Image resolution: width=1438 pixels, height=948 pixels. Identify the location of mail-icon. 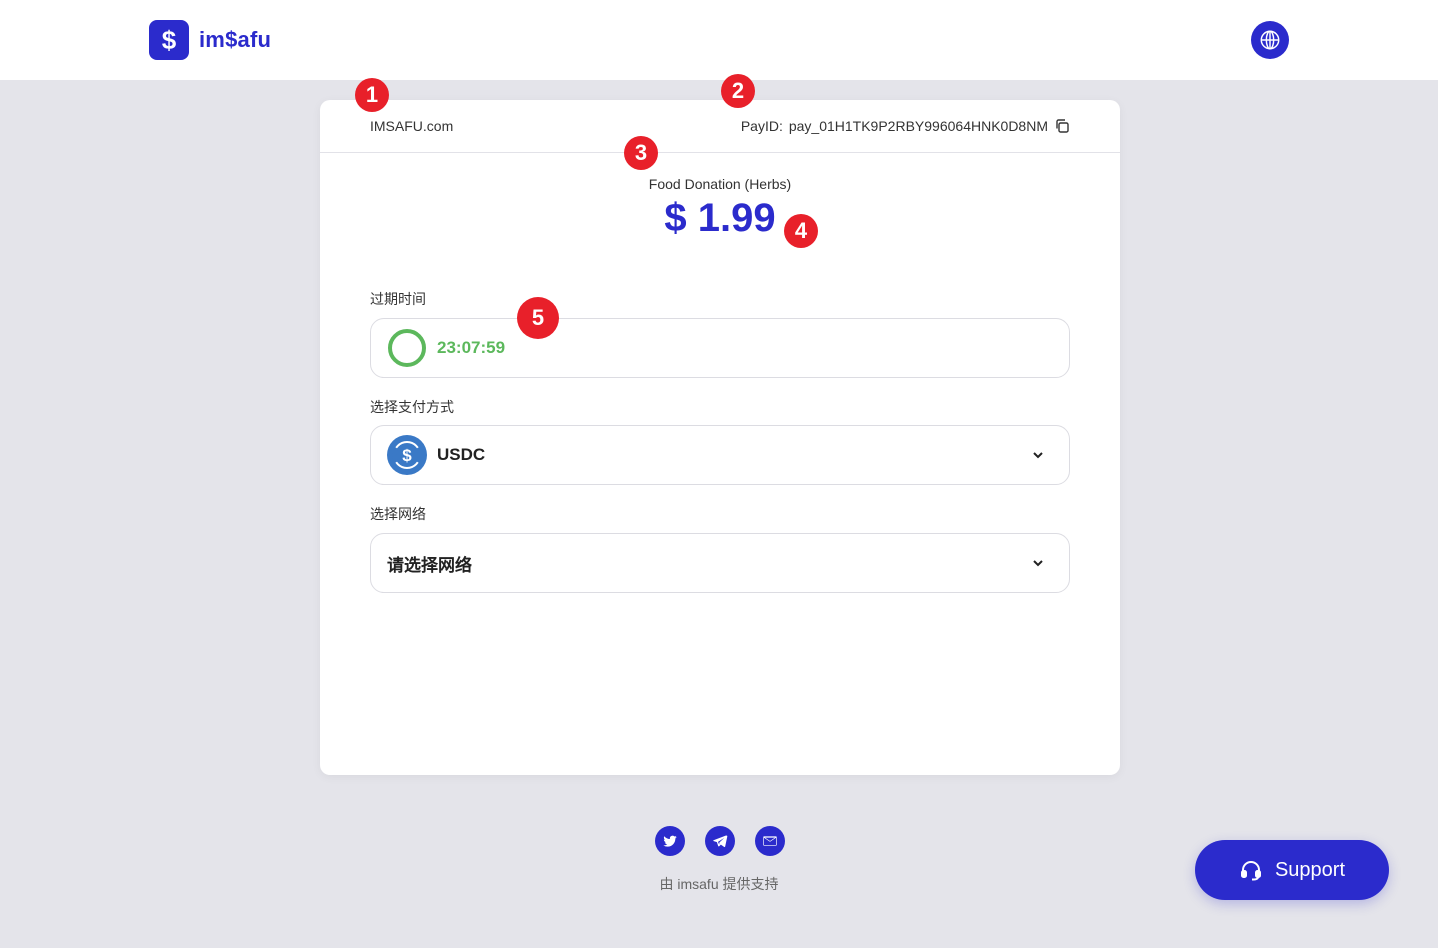
(770, 841).